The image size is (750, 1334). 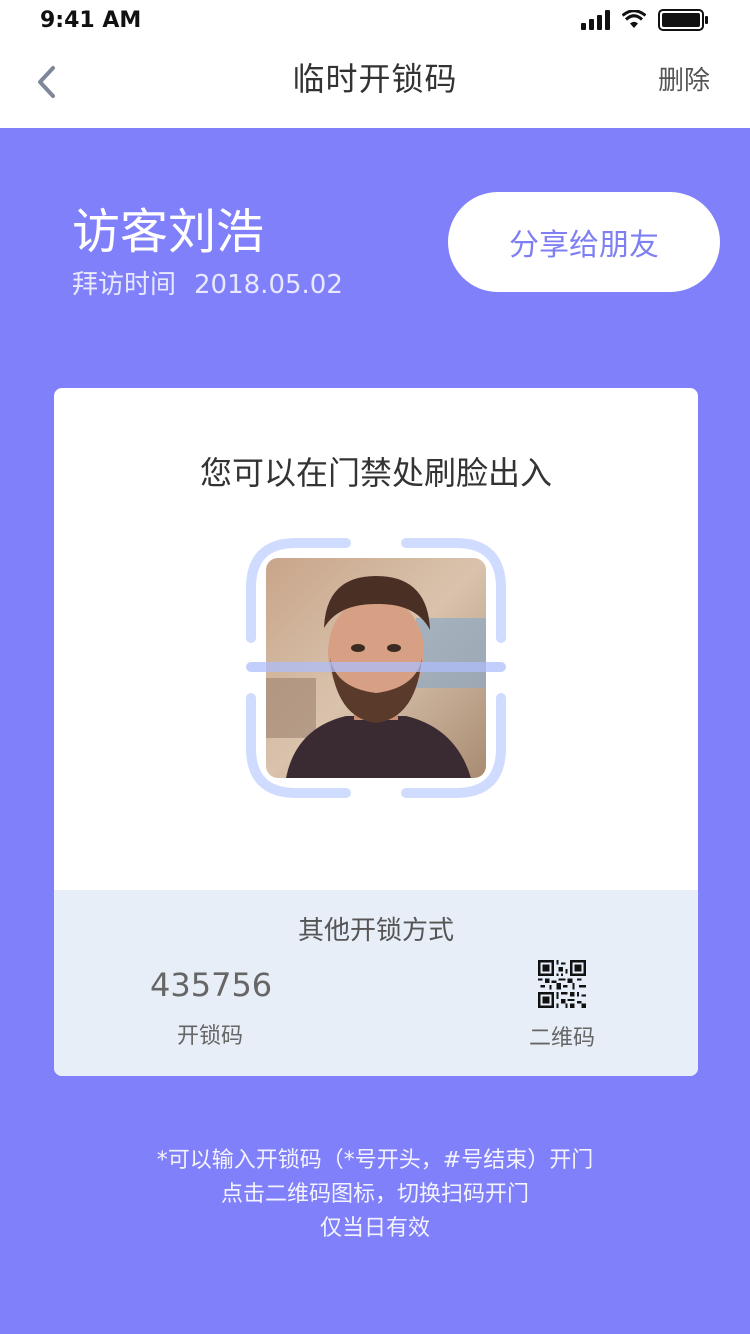 I want to click on face-scan-frame, so click(x=376, y=668).